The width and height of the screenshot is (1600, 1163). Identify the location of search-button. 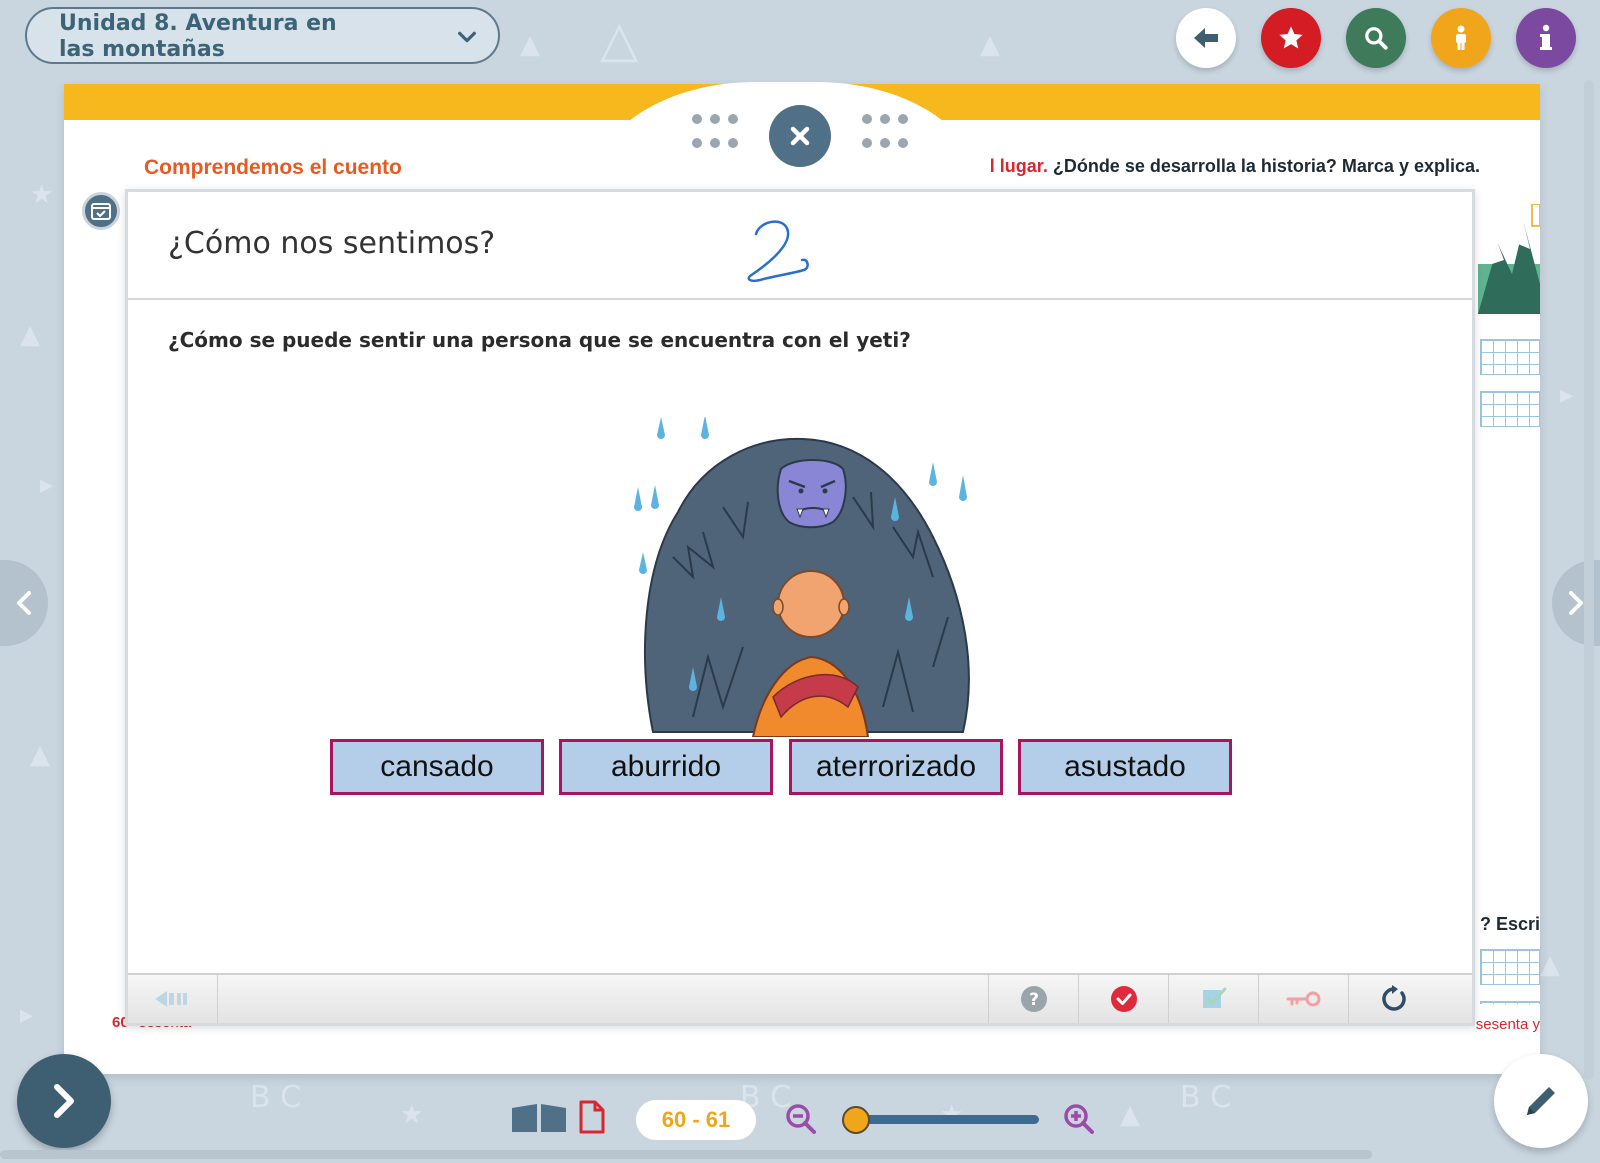
(1376, 38).